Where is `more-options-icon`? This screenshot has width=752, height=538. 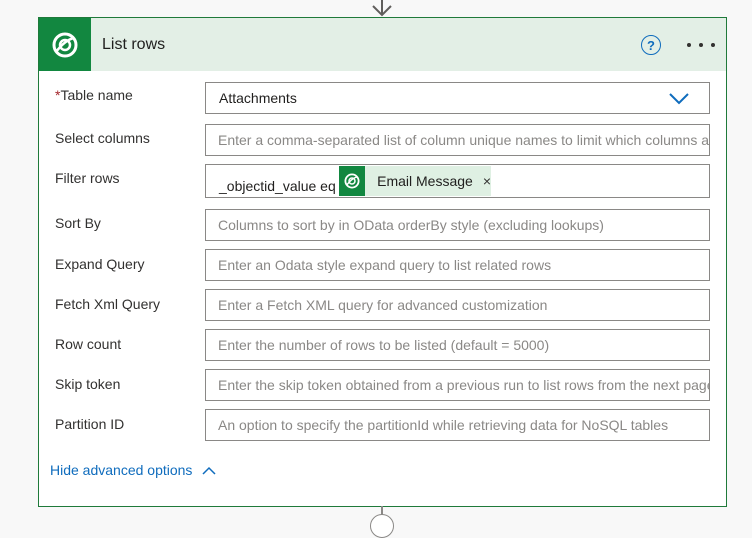 more-options-icon is located at coordinates (701, 45).